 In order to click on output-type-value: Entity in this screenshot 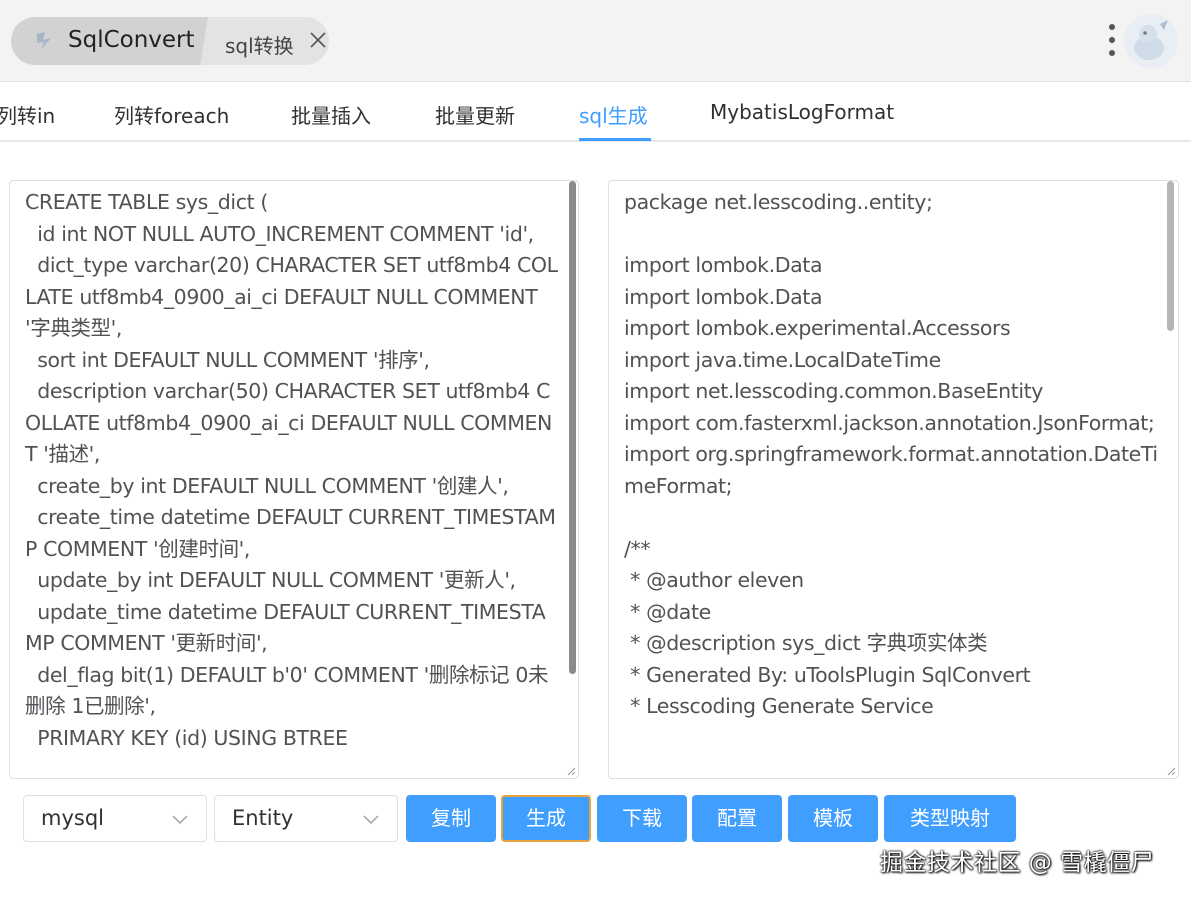, I will do `click(263, 818)`.